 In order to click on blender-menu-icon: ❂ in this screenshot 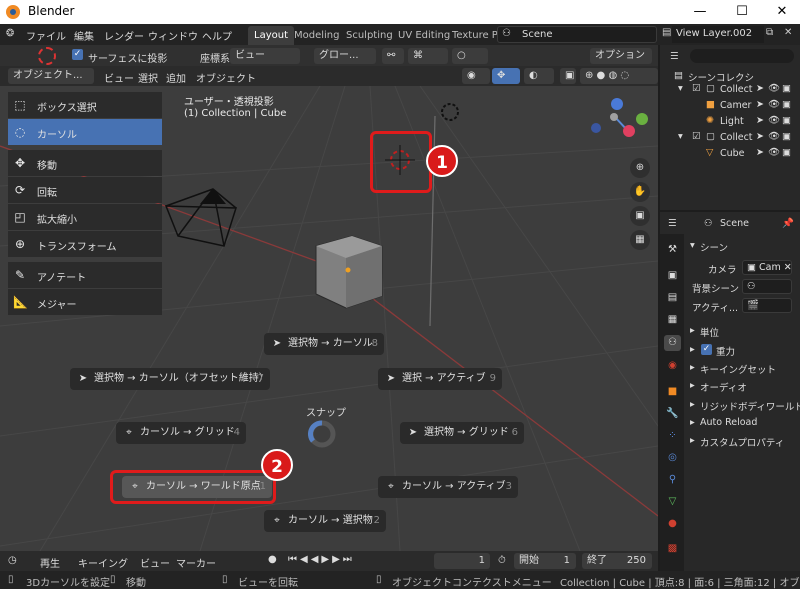, I will do `click(10, 33)`.